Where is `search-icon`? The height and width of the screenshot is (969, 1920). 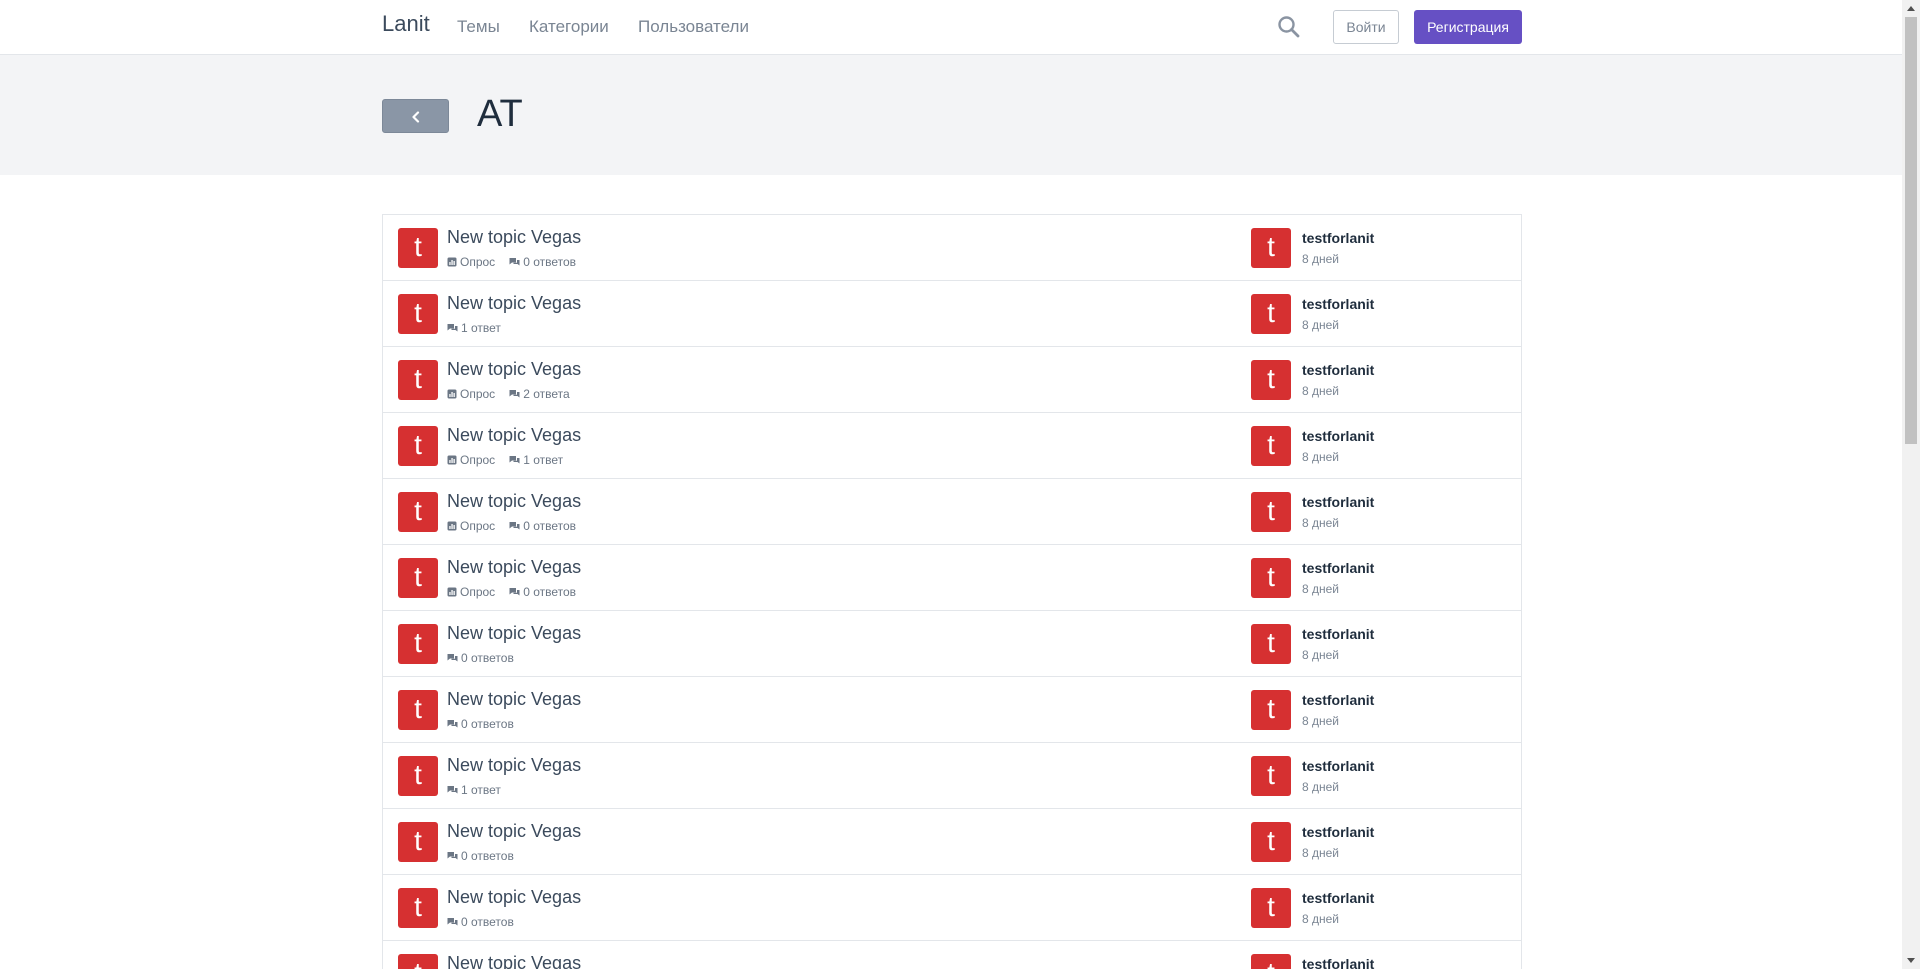 search-icon is located at coordinates (1289, 27).